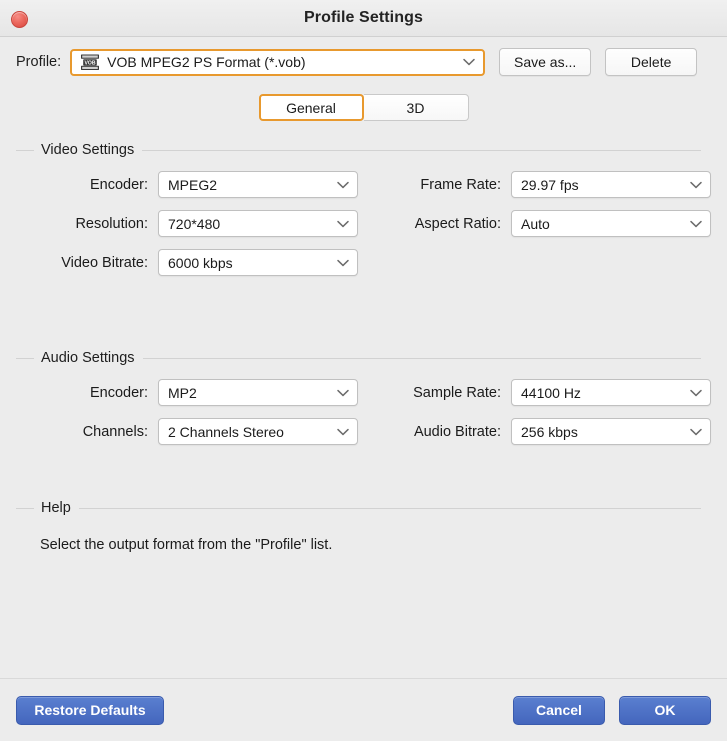 The width and height of the screenshot is (727, 741). What do you see at coordinates (193, 184) in the screenshot?
I see `video-encoder-value: MPEG2` at bounding box center [193, 184].